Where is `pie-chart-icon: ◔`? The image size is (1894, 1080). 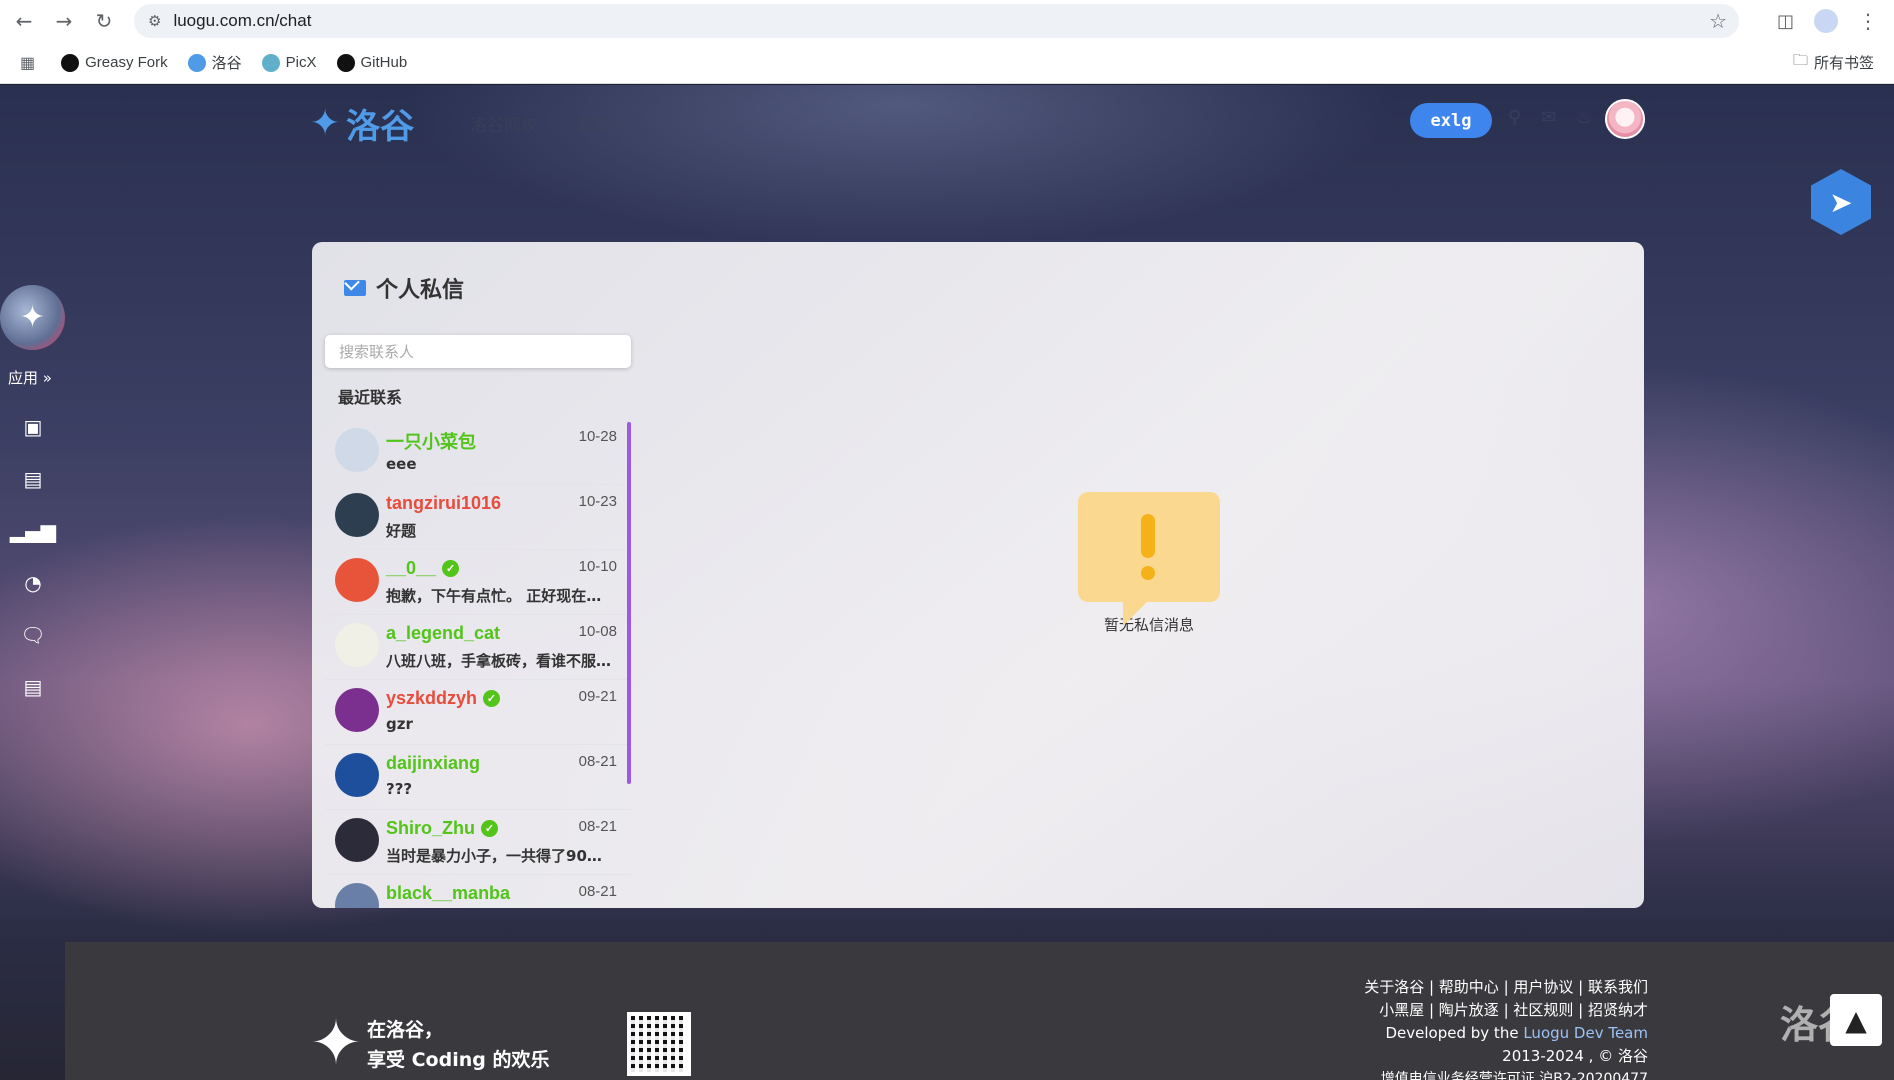
pie-chart-icon: ◔ is located at coordinates (33, 583).